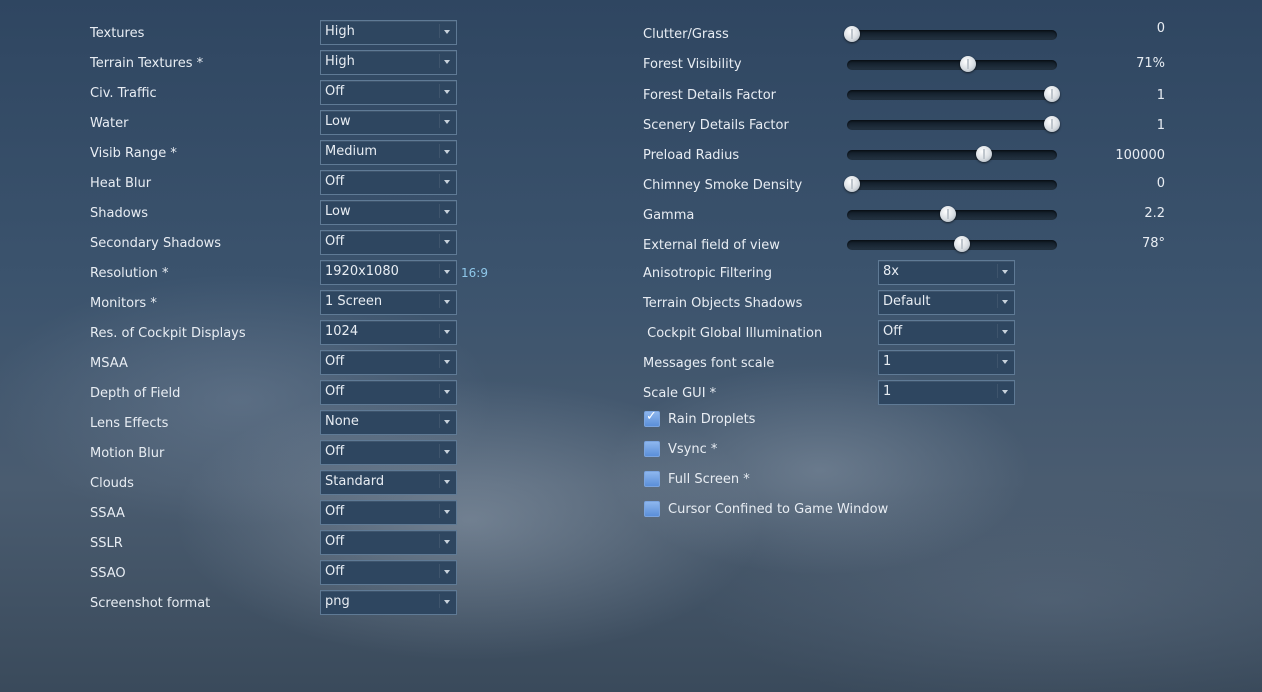 The image size is (1262, 692). Describe the element at coordinates (351, 151) in the screenshot. I see `dropdown-value: Medium` at that location.